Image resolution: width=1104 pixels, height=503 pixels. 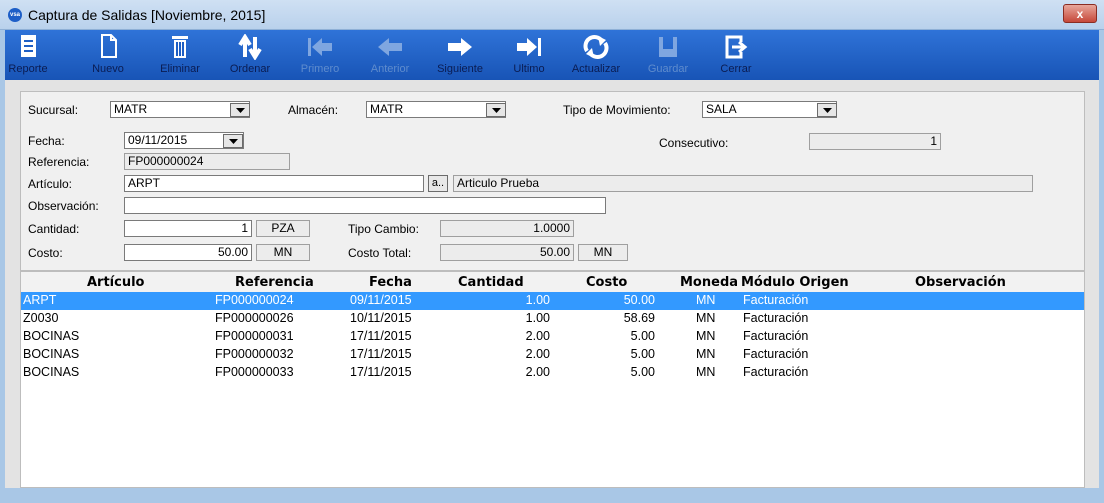 I want to click on cell-fecha: 09/11/2015, so click(x=381, y=300).